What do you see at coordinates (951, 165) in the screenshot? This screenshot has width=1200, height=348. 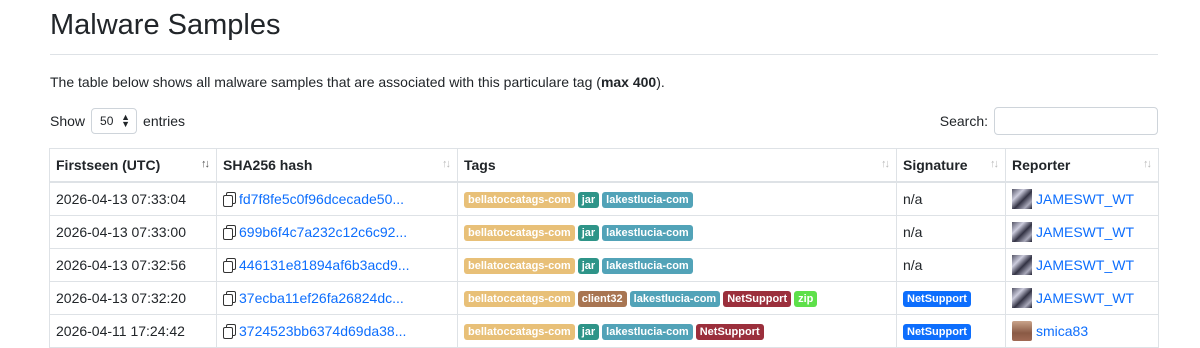 I see `header-signature: Signature ↑↓` at bounding box center [951, 165].